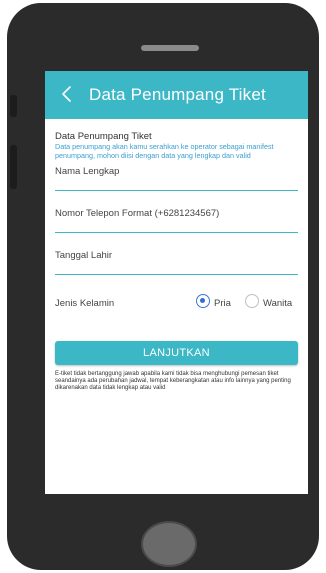  I want to click on page-title: Data Penumpang Tiket, so click(177, 94).